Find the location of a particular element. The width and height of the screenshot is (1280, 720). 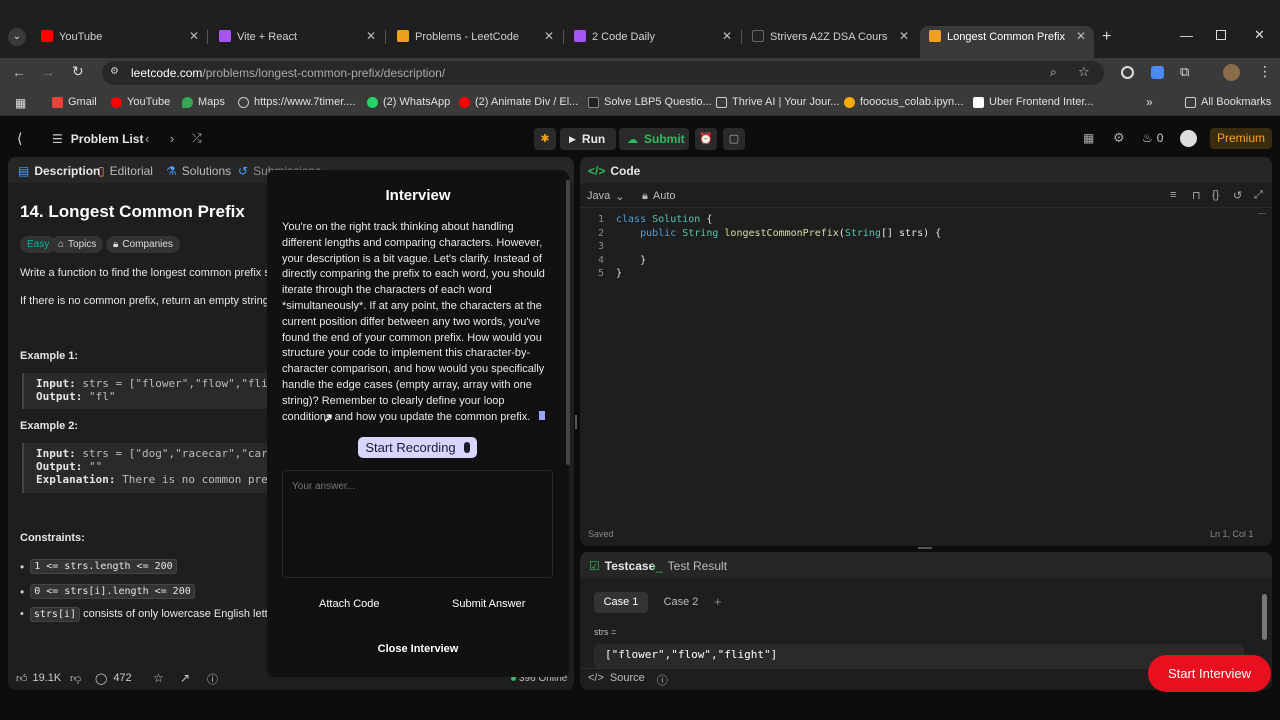

fullscreen-icon: ⤢ is located at coordinates (1258, 195).